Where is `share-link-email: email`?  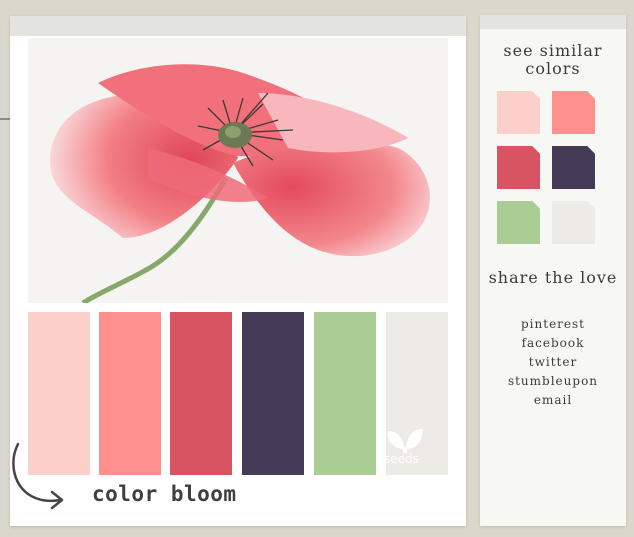 share-link-email: email is located at coordinates (553, 400).